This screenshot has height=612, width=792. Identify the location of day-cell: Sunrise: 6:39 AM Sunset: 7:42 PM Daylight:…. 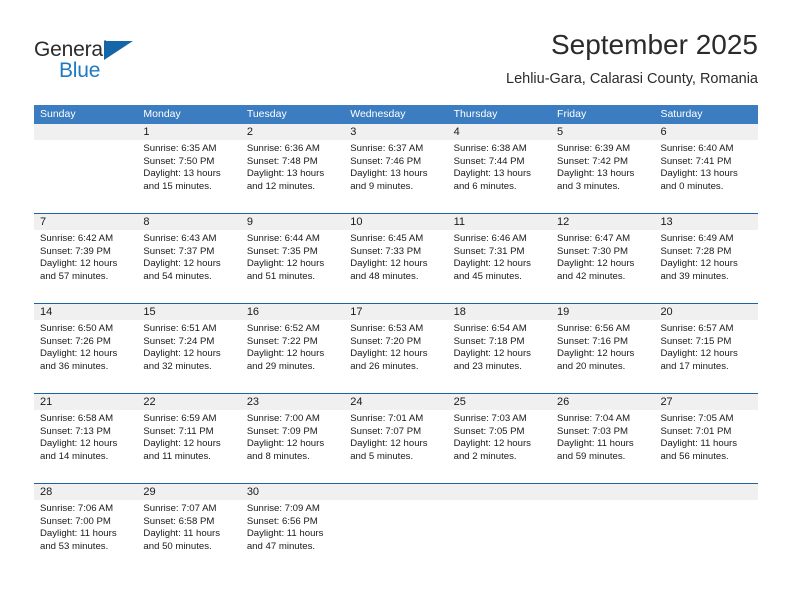
(602, 176).